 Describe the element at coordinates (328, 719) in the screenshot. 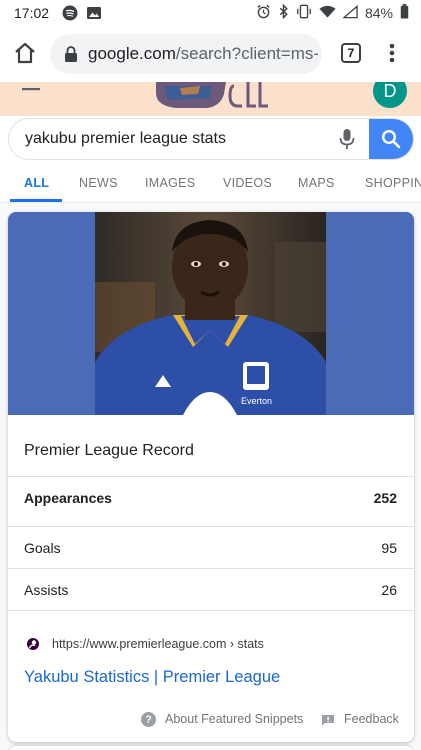

I see `feedback-icon` at that location.